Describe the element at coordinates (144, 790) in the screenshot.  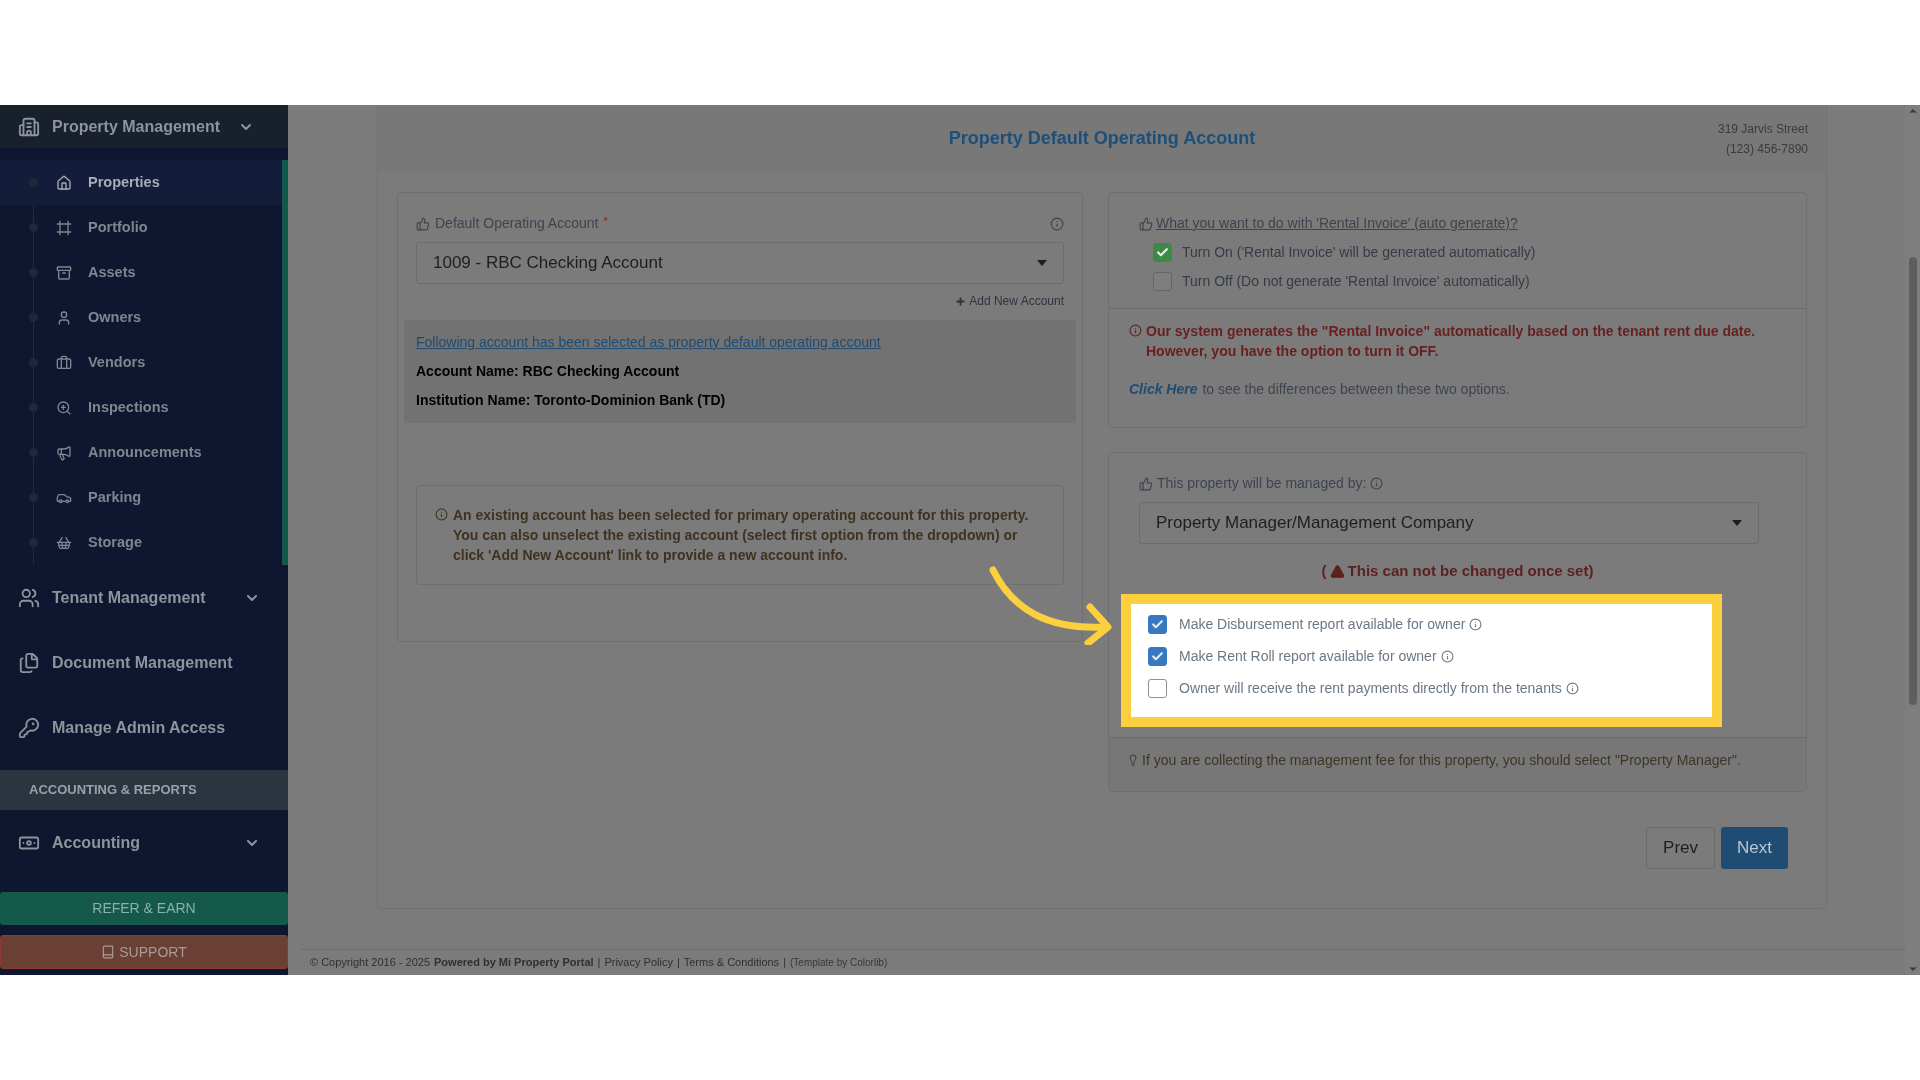
I see `section-heading: ACCOUNTING & REPORTS` at that location.